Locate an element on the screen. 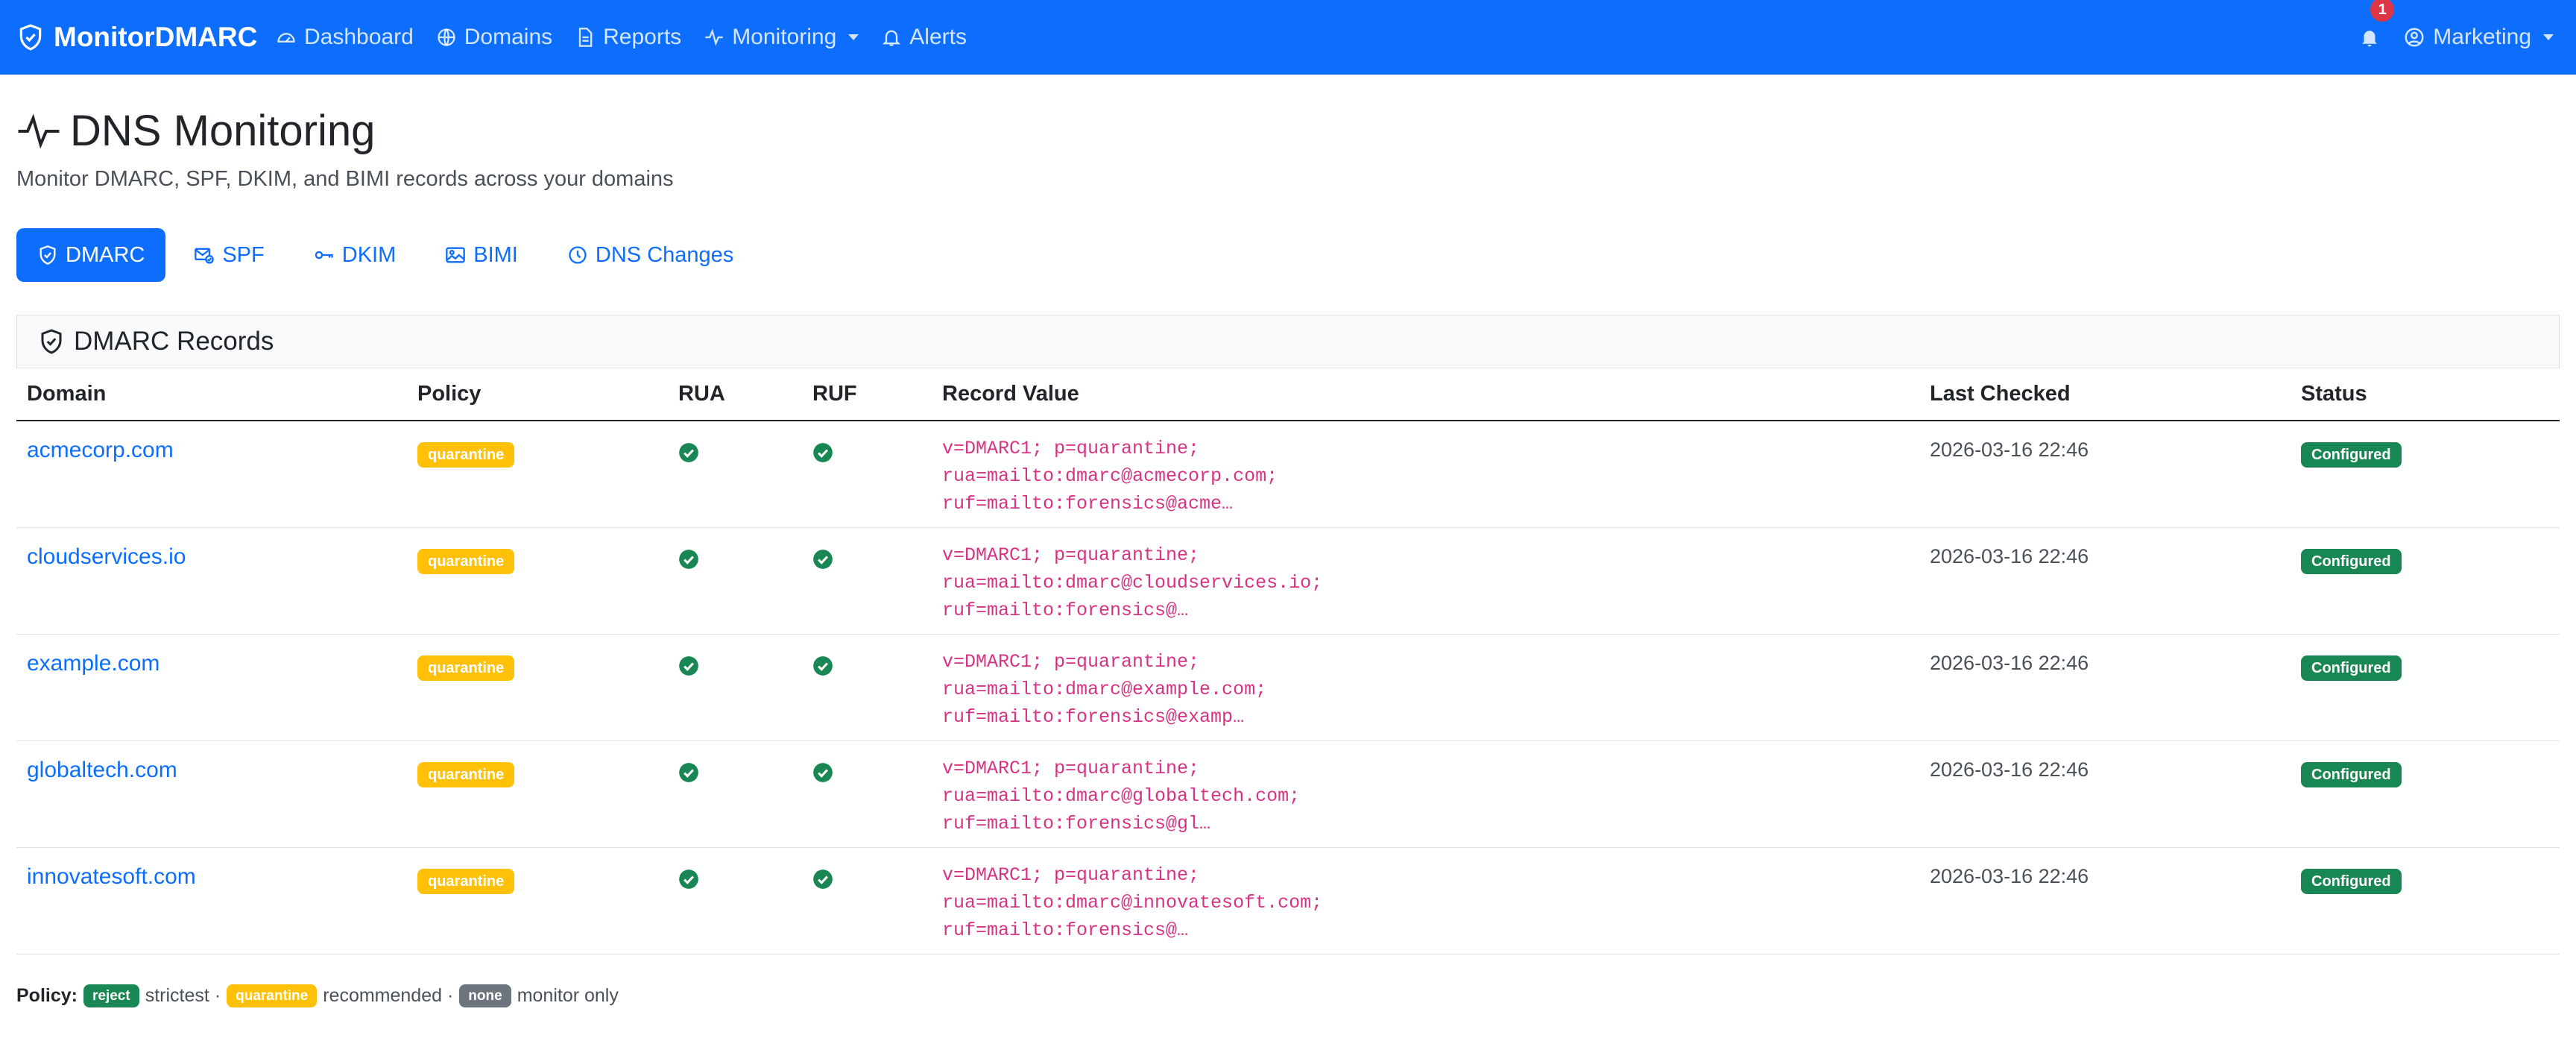 Image resolution: width=2576 pixels, height=1044 pixels. legend-text: monitor only is located at coordinates (568, 995).